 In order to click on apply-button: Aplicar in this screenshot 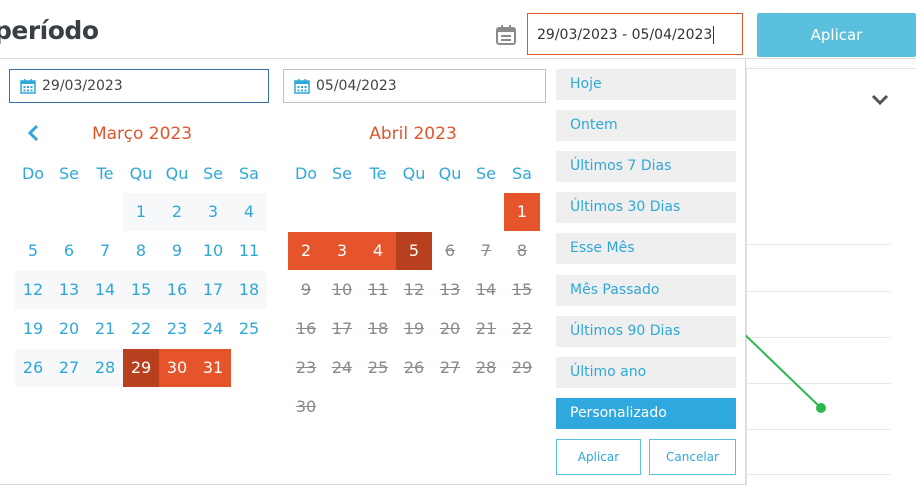, I will do `click(836, 35)`.